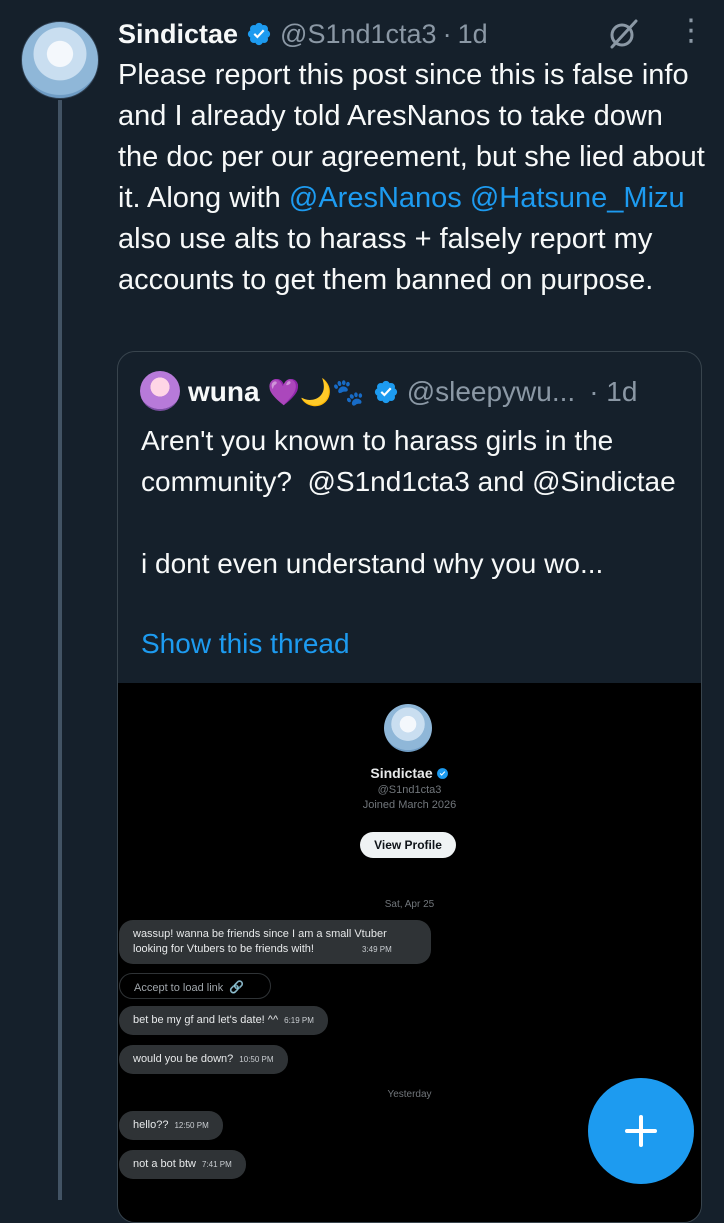 Image resolution: width=724 pixels, height=1223 pixels. Describe the element at coordinates (178, 34) in the screenshot. I see `author-name: Sindictae` at that location.